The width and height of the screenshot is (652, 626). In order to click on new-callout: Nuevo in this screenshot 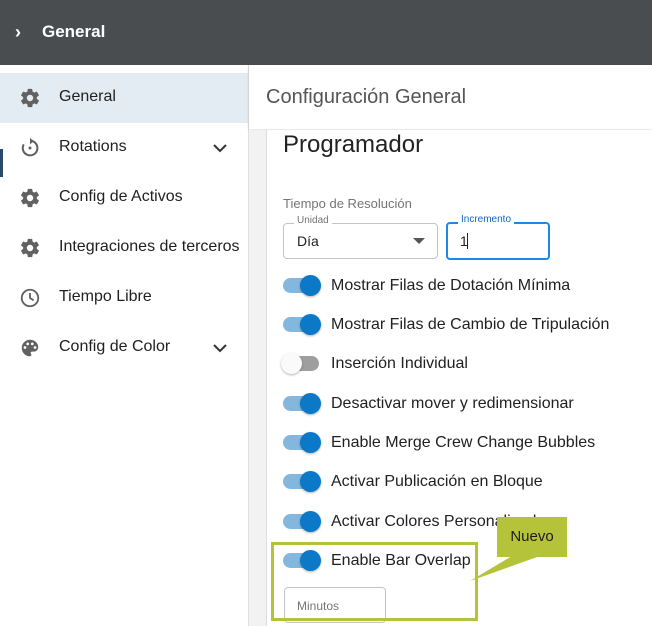, I will do `click(532, 537)`.